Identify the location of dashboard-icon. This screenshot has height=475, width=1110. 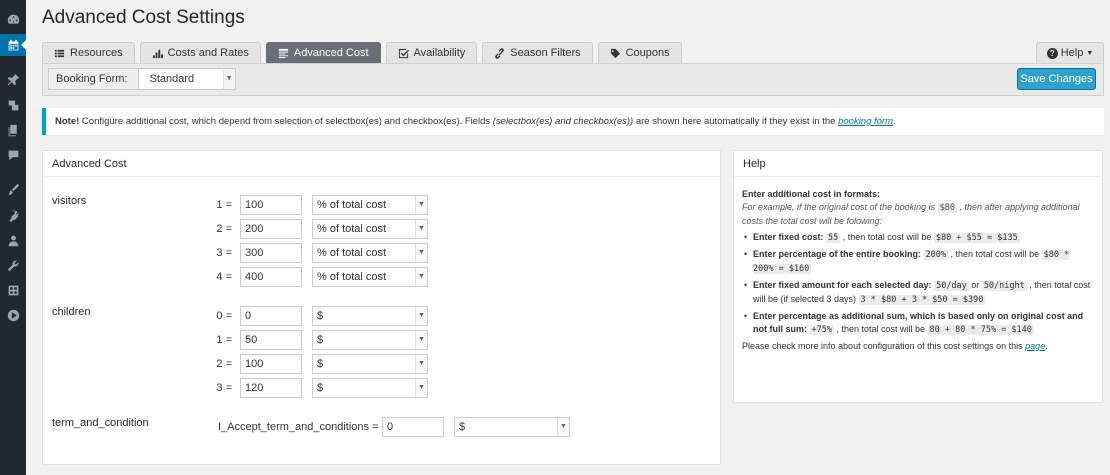
(13, 19).